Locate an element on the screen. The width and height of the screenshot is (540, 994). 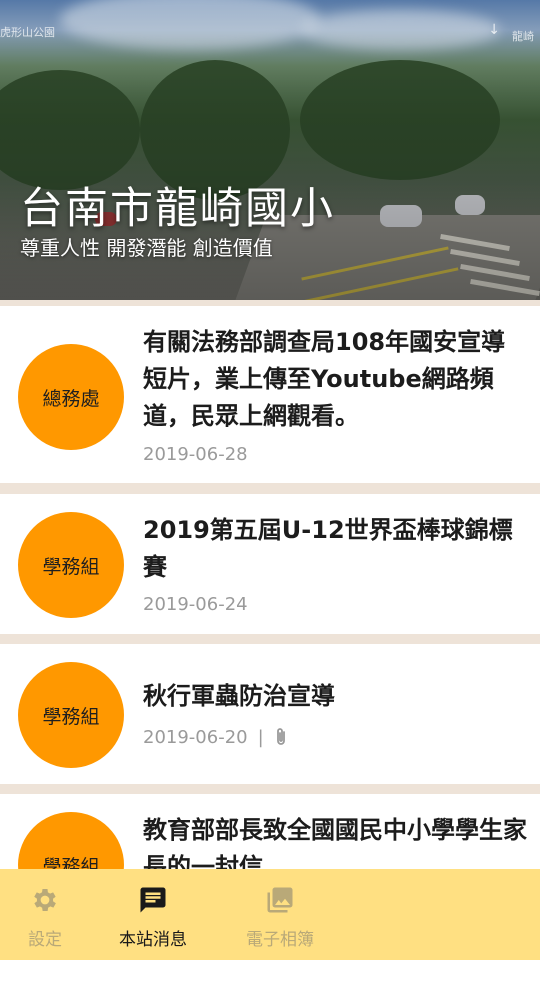
photo-album-icon is located at coordinates (280, 900).